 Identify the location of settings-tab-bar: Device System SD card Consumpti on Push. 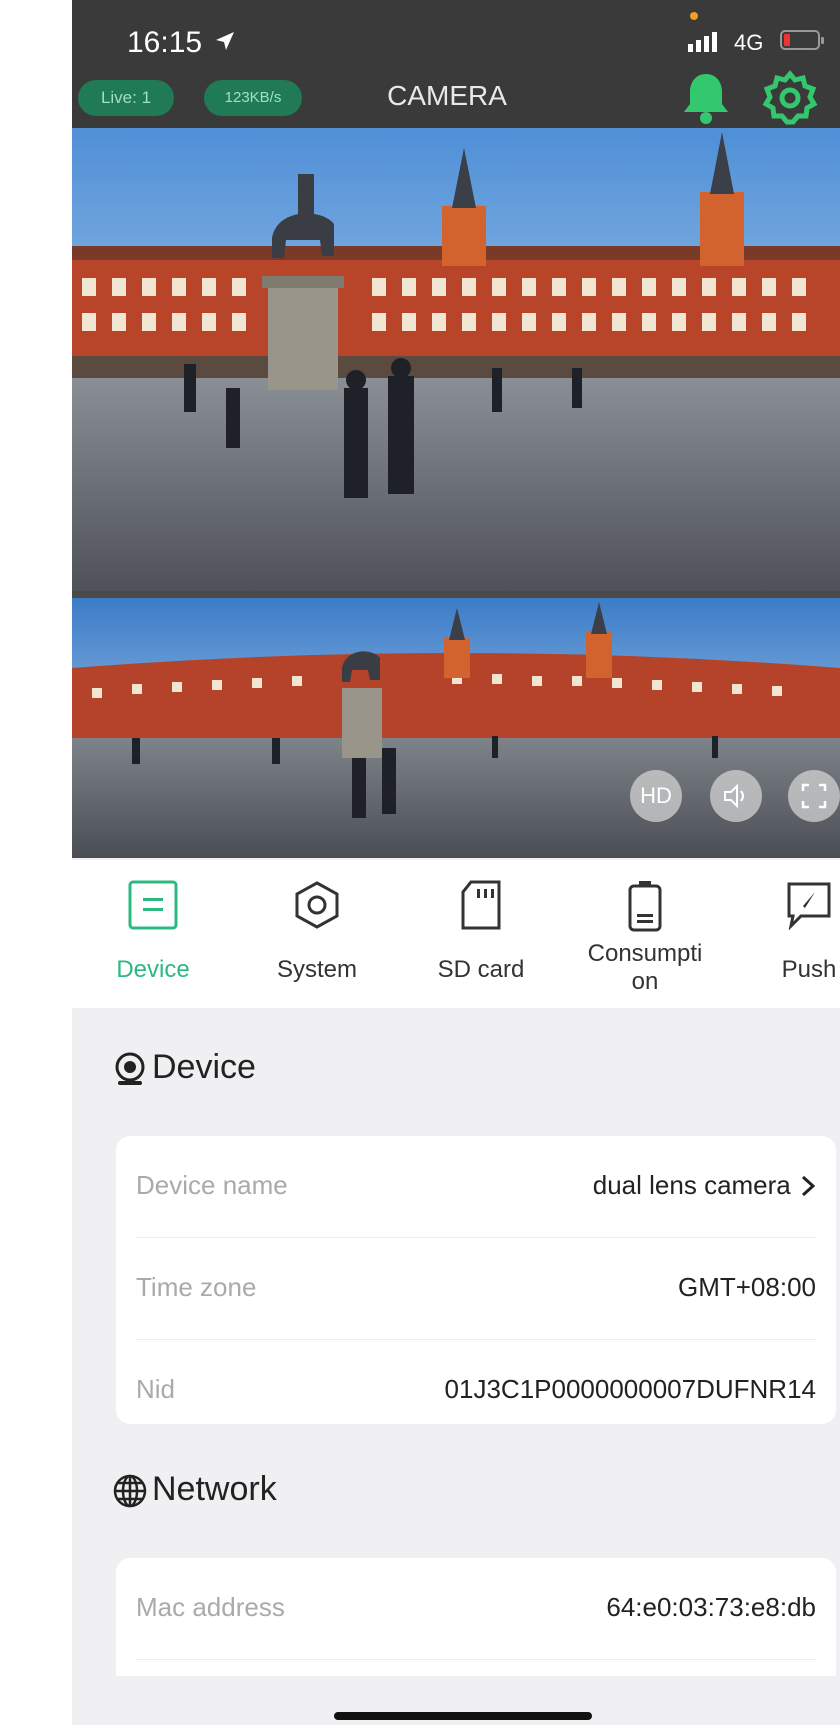
(456, 934).